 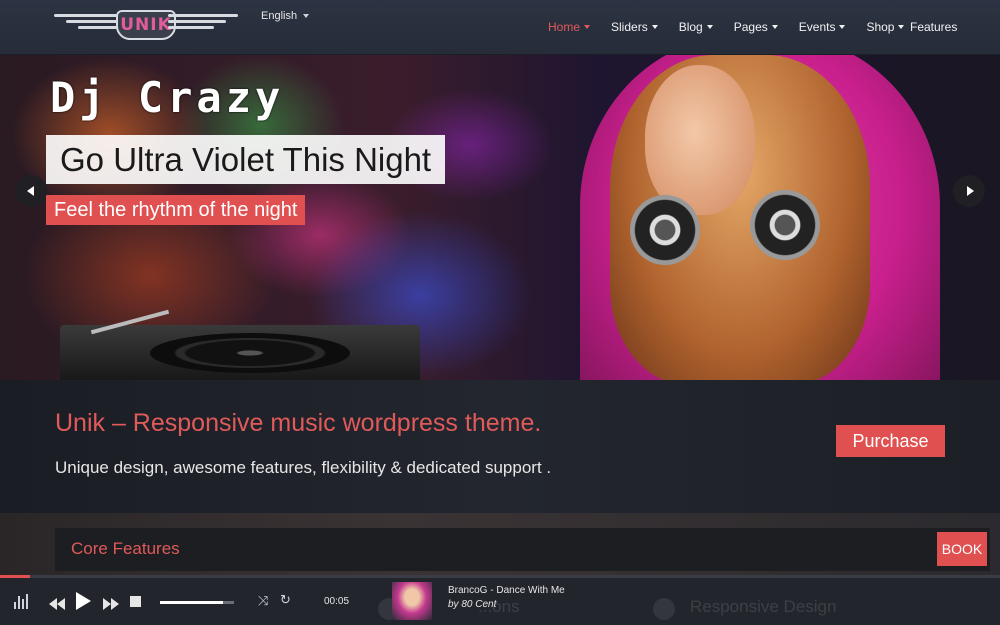 I want to click on playback-progress-fill, so click(x=15, y=576).